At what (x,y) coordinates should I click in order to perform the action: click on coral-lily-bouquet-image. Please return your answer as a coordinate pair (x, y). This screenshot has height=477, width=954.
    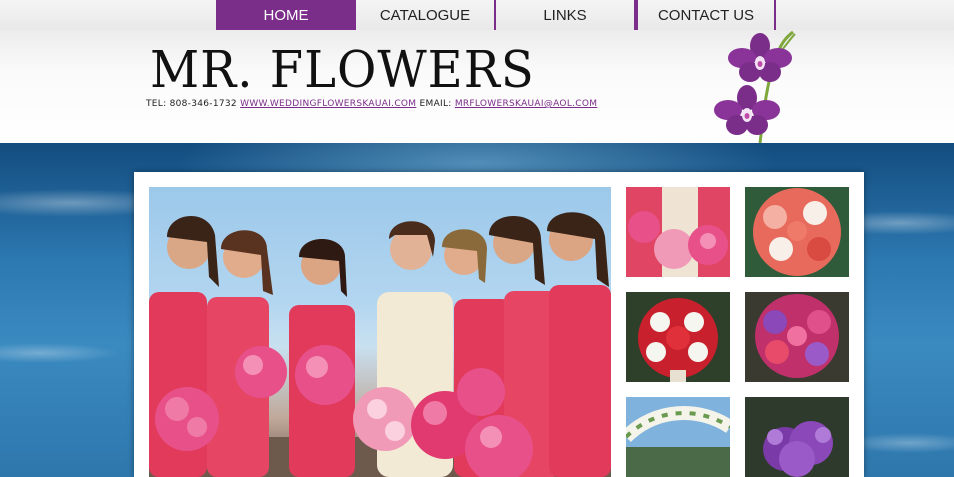
    Looking at the image, I should click on (797, 232).